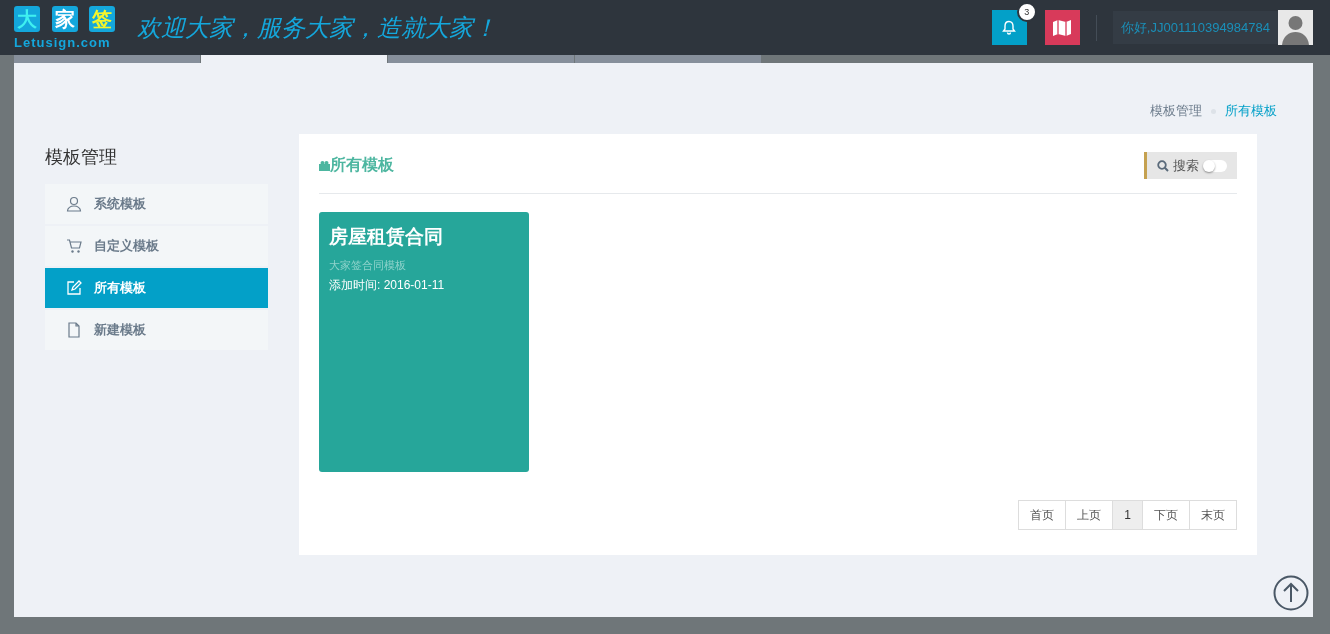 The image size is (1330, 634). What do you see at coordinates (1042, 515) in the screenshot?
I see `pagination-button: 首页` at bounding box center [1042, 515].